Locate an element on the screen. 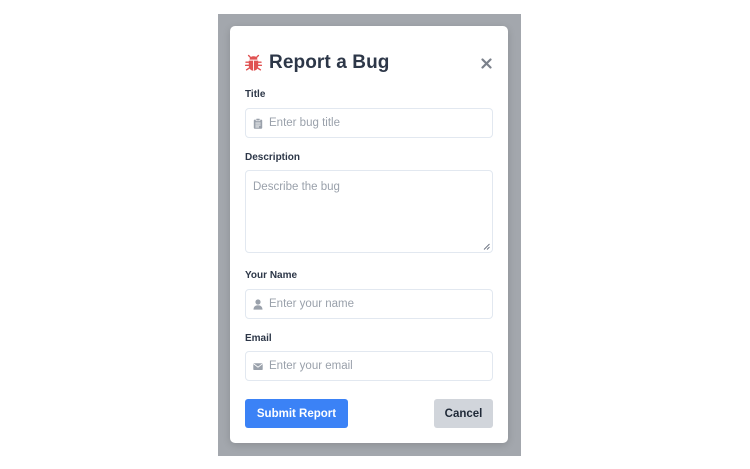  bug-icon is located at coordinates (253, 62).